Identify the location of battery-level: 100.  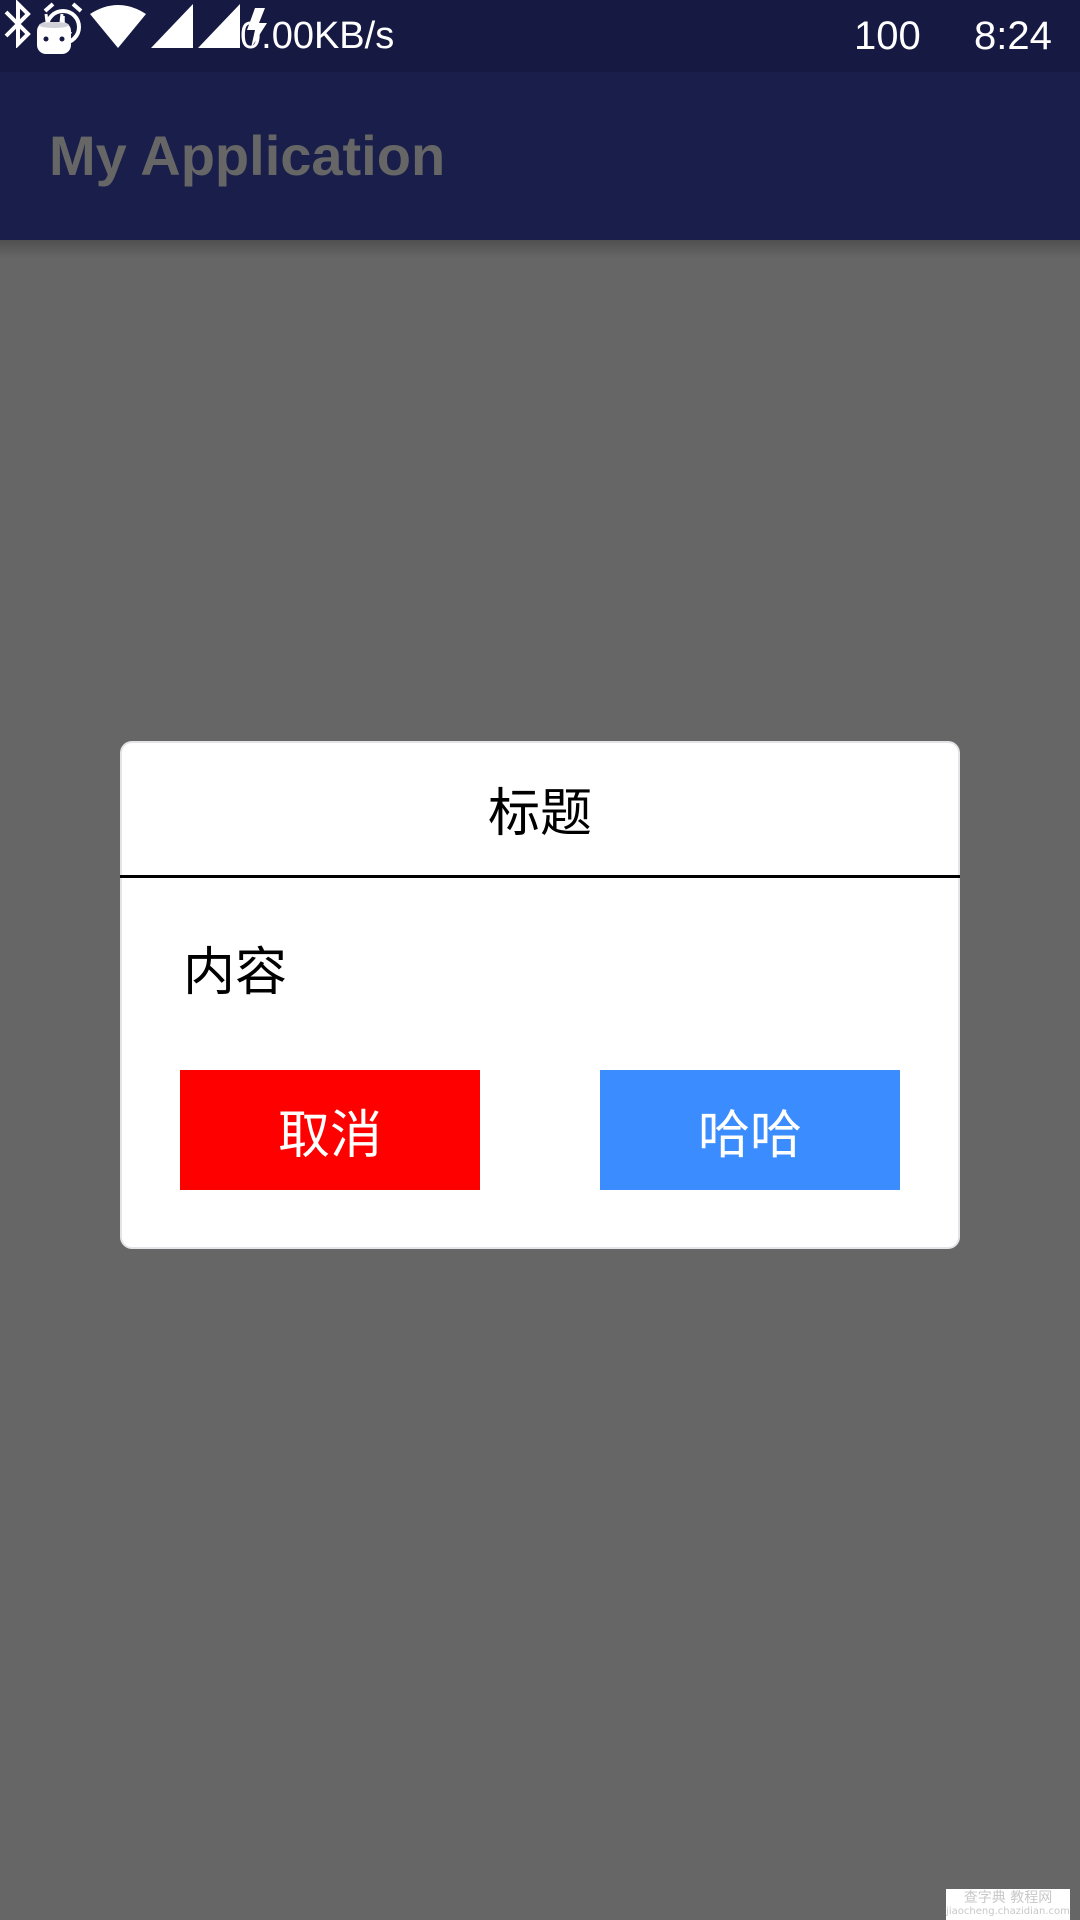
(887, 36).